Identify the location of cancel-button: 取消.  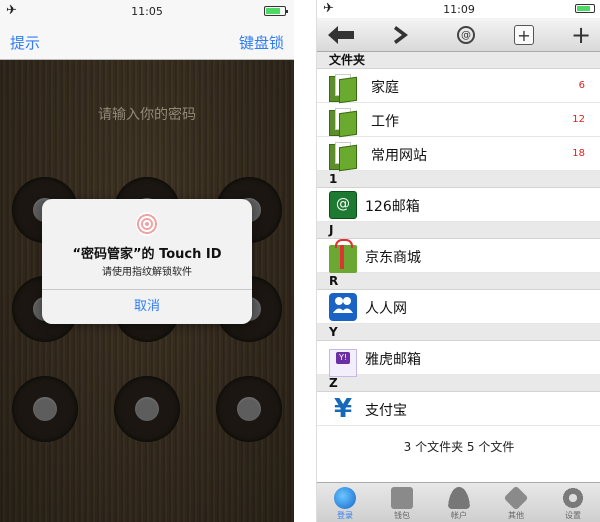
(147, 307).